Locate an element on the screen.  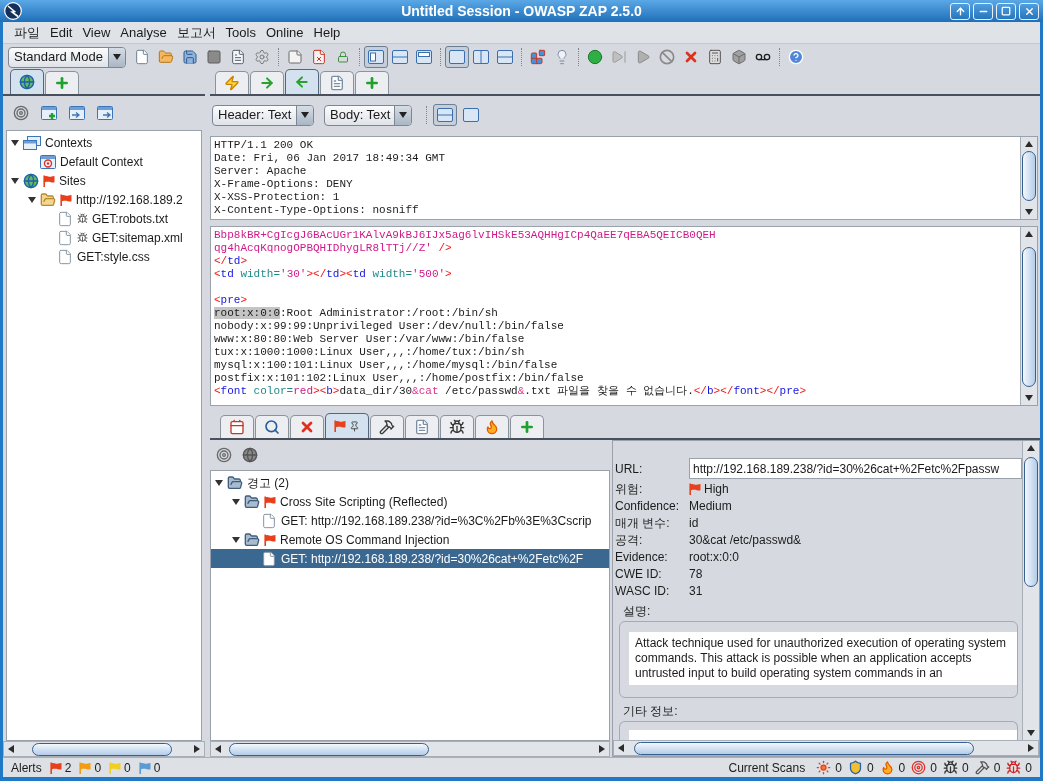
status-label: Current Scans is located at coordinates (767, 768).